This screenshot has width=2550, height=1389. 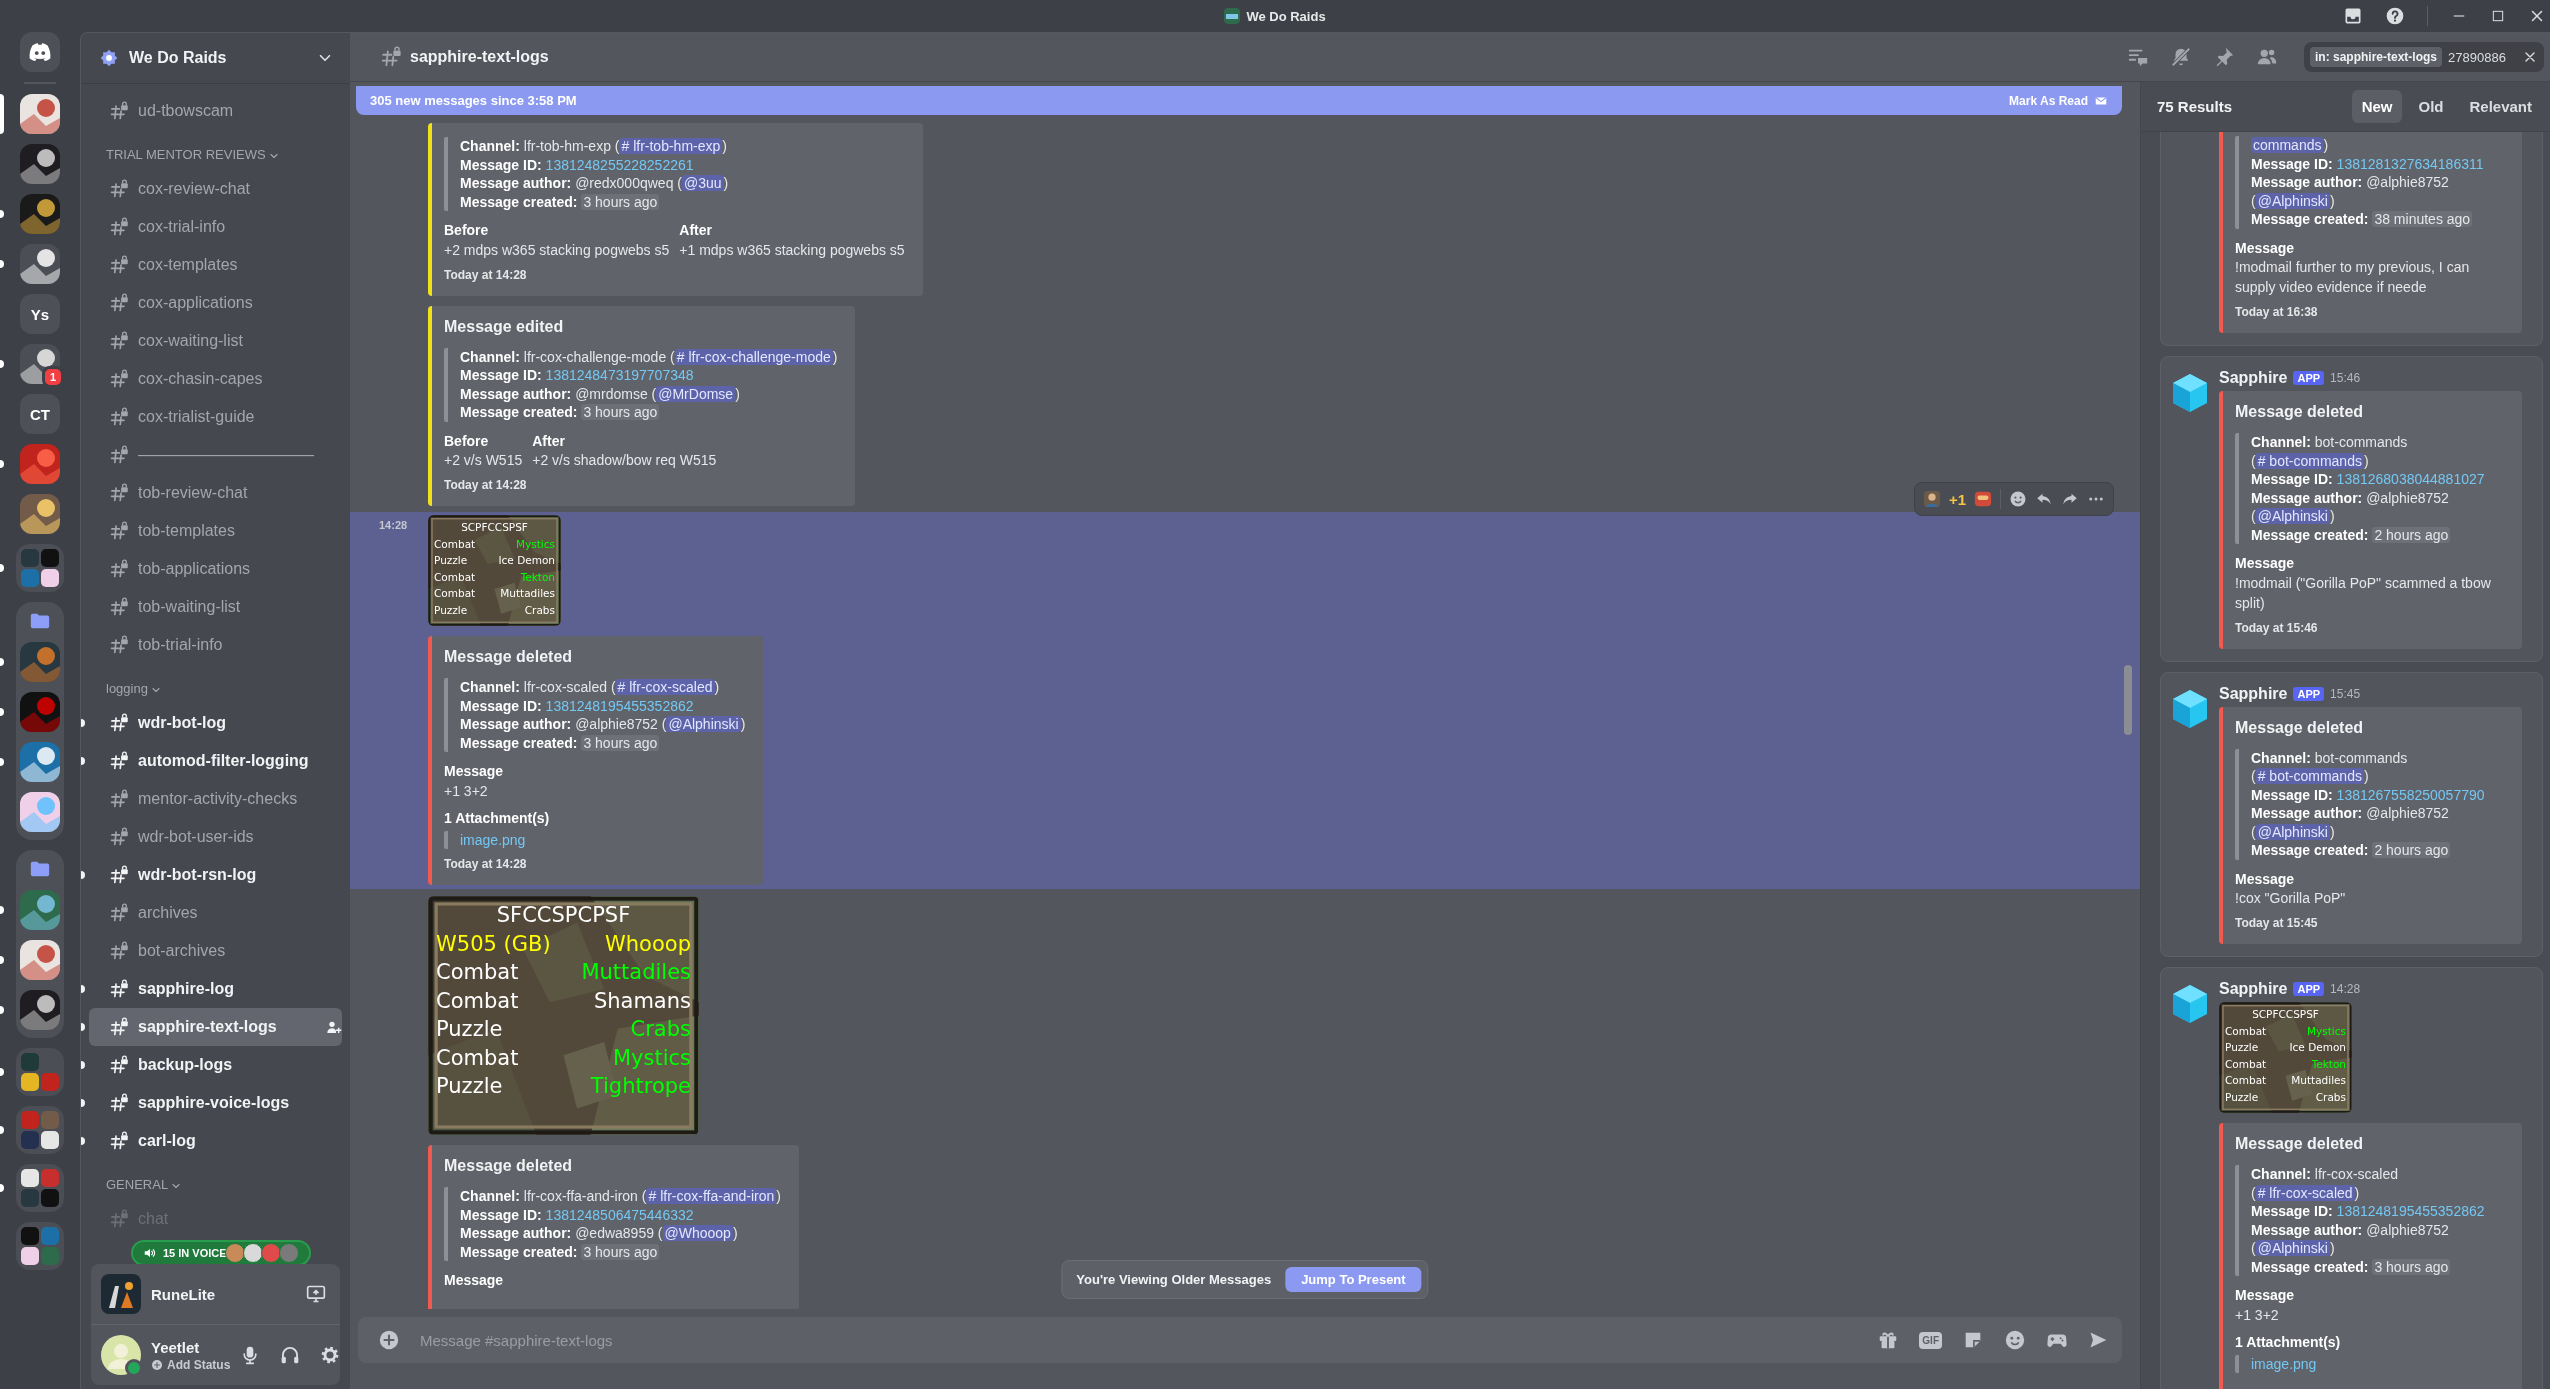 What do you see at coordinates (215, 569) in the screenshot?
I see `channel-item: tob-applications` at bounding box center [215, 569].